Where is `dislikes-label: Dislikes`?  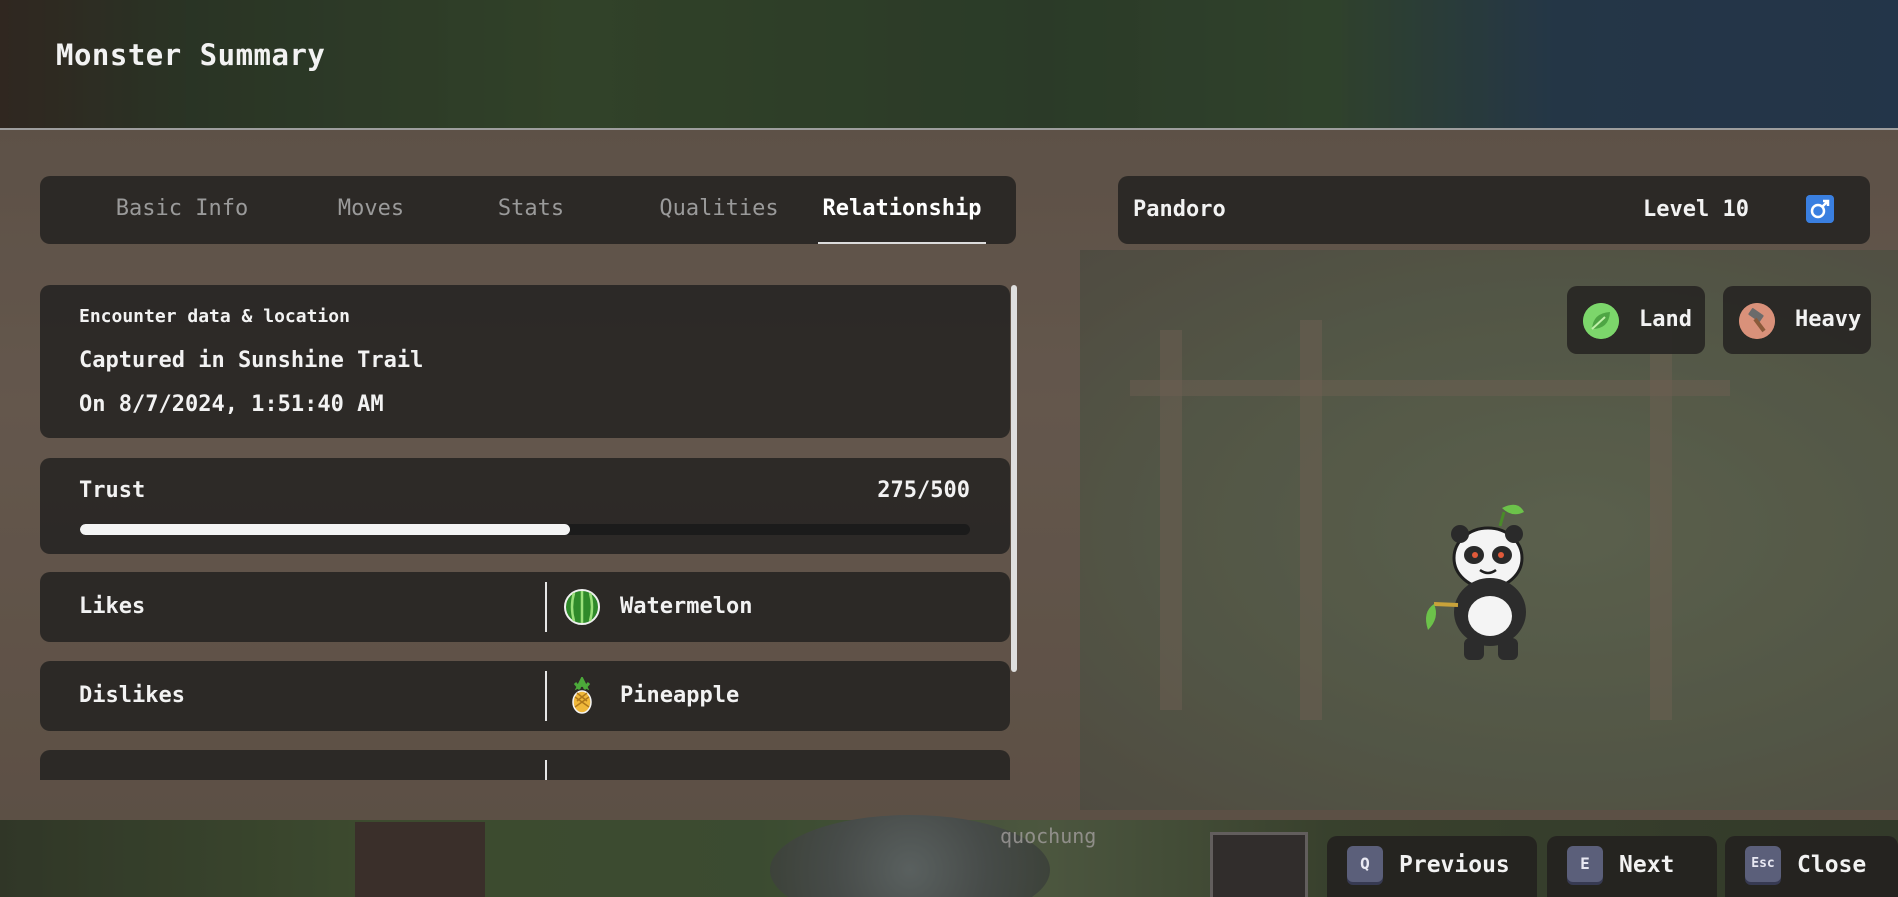
dislikes-label: Dislikes is located at coordinates (132, 695).